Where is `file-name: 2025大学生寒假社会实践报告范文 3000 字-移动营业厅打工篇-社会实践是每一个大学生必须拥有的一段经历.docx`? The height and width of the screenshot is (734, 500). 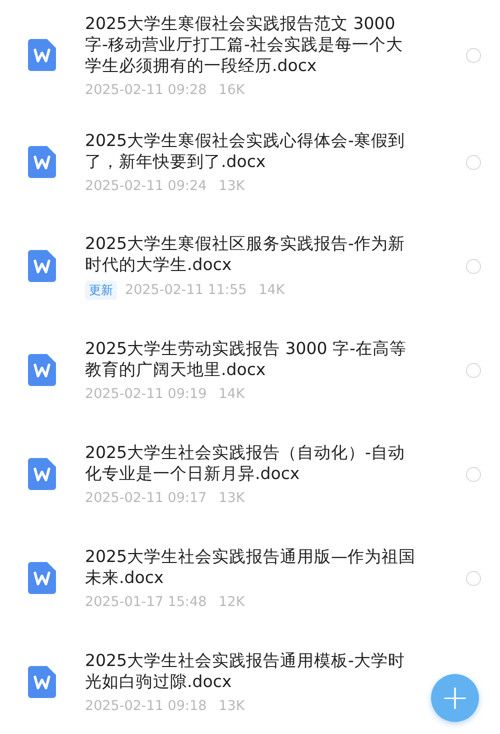 file-name: 2025大学生寒假社会实践报告范文 3000 字-移动营业厅打工篇-社会实践是每一个大学生必须拥有的一段经历.docx is located at coordinates (251, 44).